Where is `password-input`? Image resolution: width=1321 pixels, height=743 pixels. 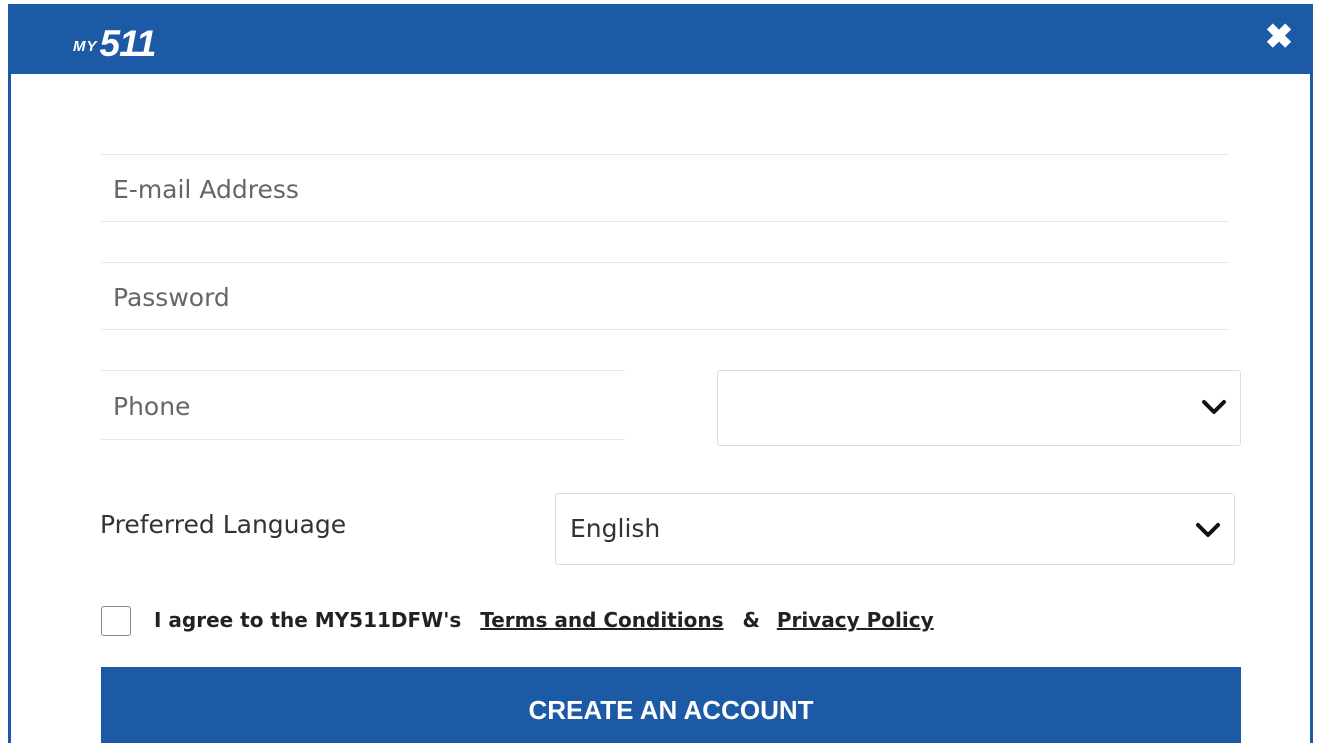
password-input is located at coordinates (649, 297).